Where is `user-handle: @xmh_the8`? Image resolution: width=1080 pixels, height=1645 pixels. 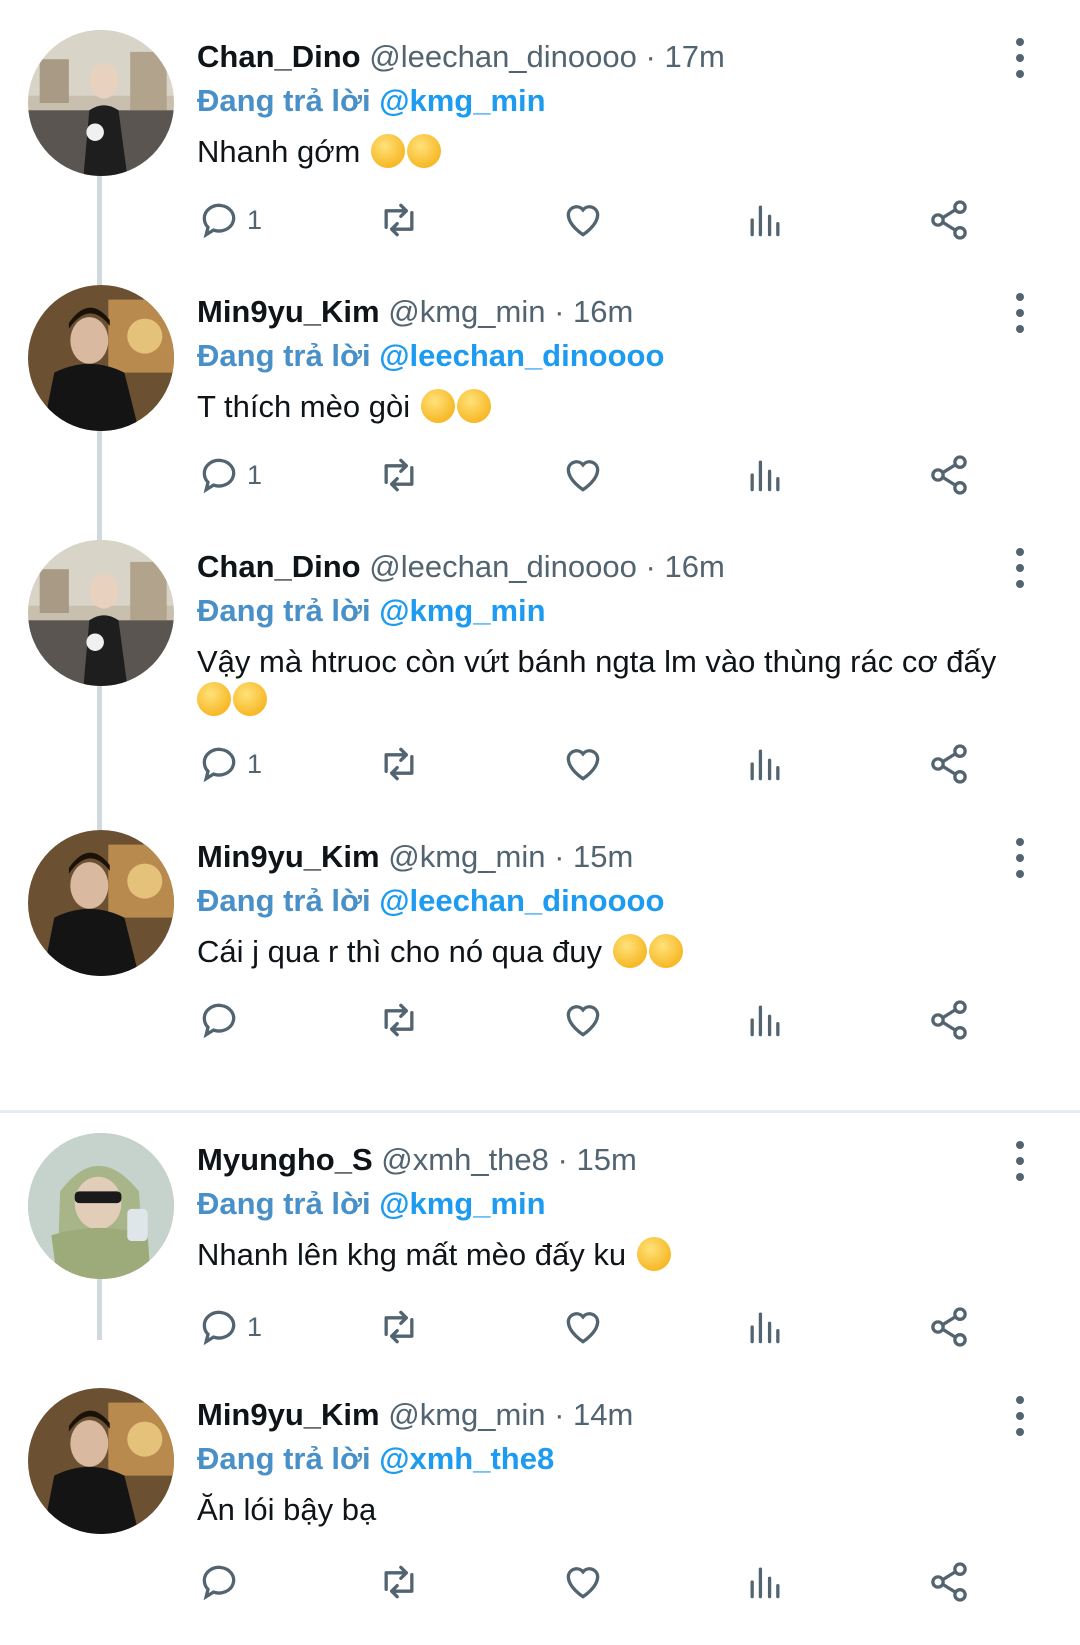 user-handle: @xmh_the8 is located at coordinates (465, 1159).